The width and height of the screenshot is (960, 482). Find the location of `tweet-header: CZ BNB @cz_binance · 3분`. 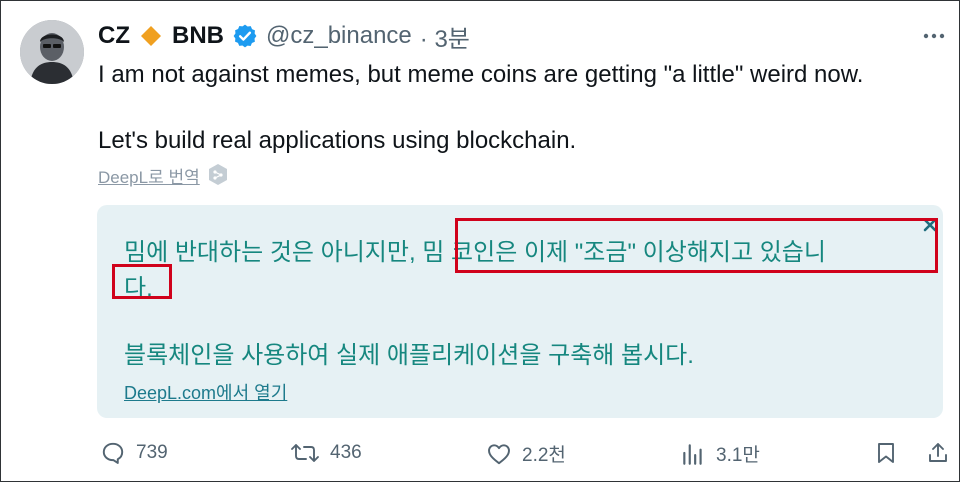

tweet-header: CZ BNB @cz_binance · 3분 is located at coordinates (284, 36).